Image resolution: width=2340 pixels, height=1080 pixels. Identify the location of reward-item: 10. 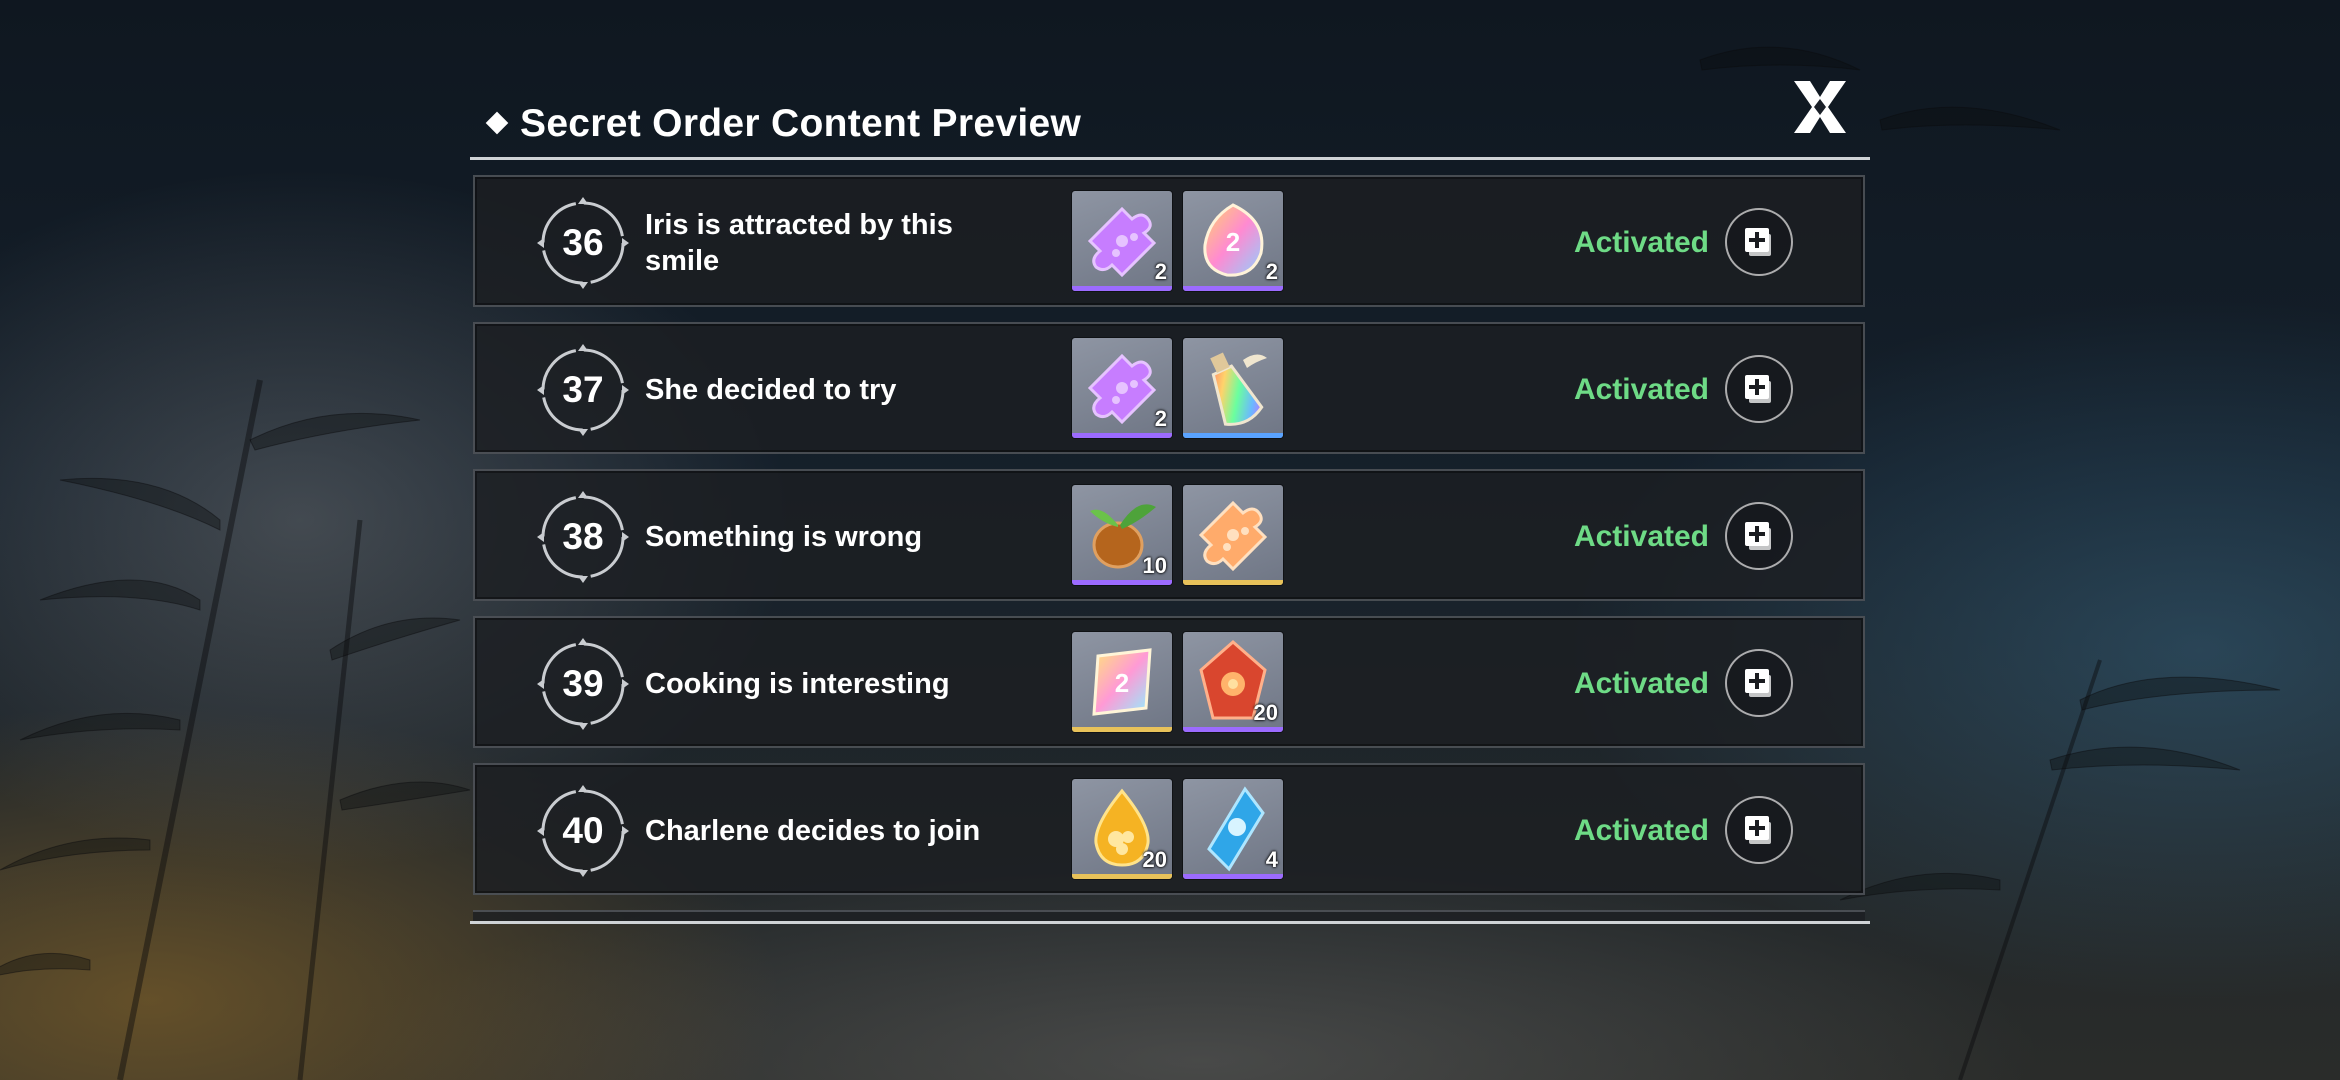
(1122, 535).